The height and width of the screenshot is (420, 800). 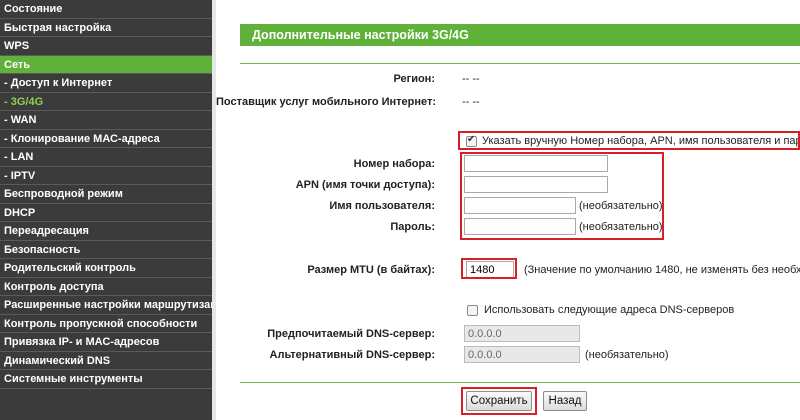 What do you see at coordinates (490, 269) in the screenshot?
I see `mtu-input` at bounding box center [490, 269].